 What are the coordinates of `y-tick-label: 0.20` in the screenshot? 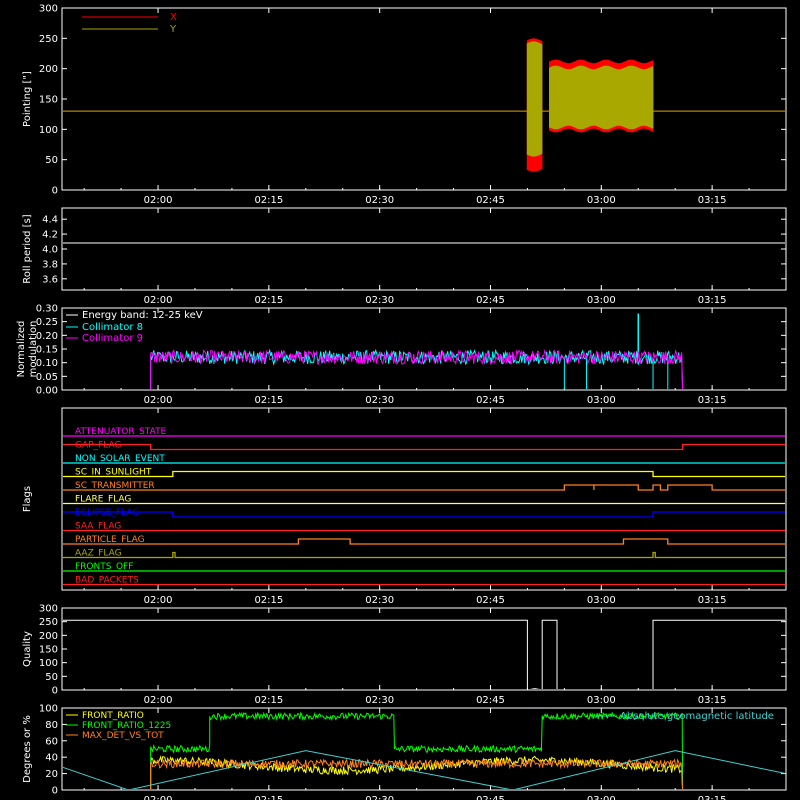 It's located at (47, 336).